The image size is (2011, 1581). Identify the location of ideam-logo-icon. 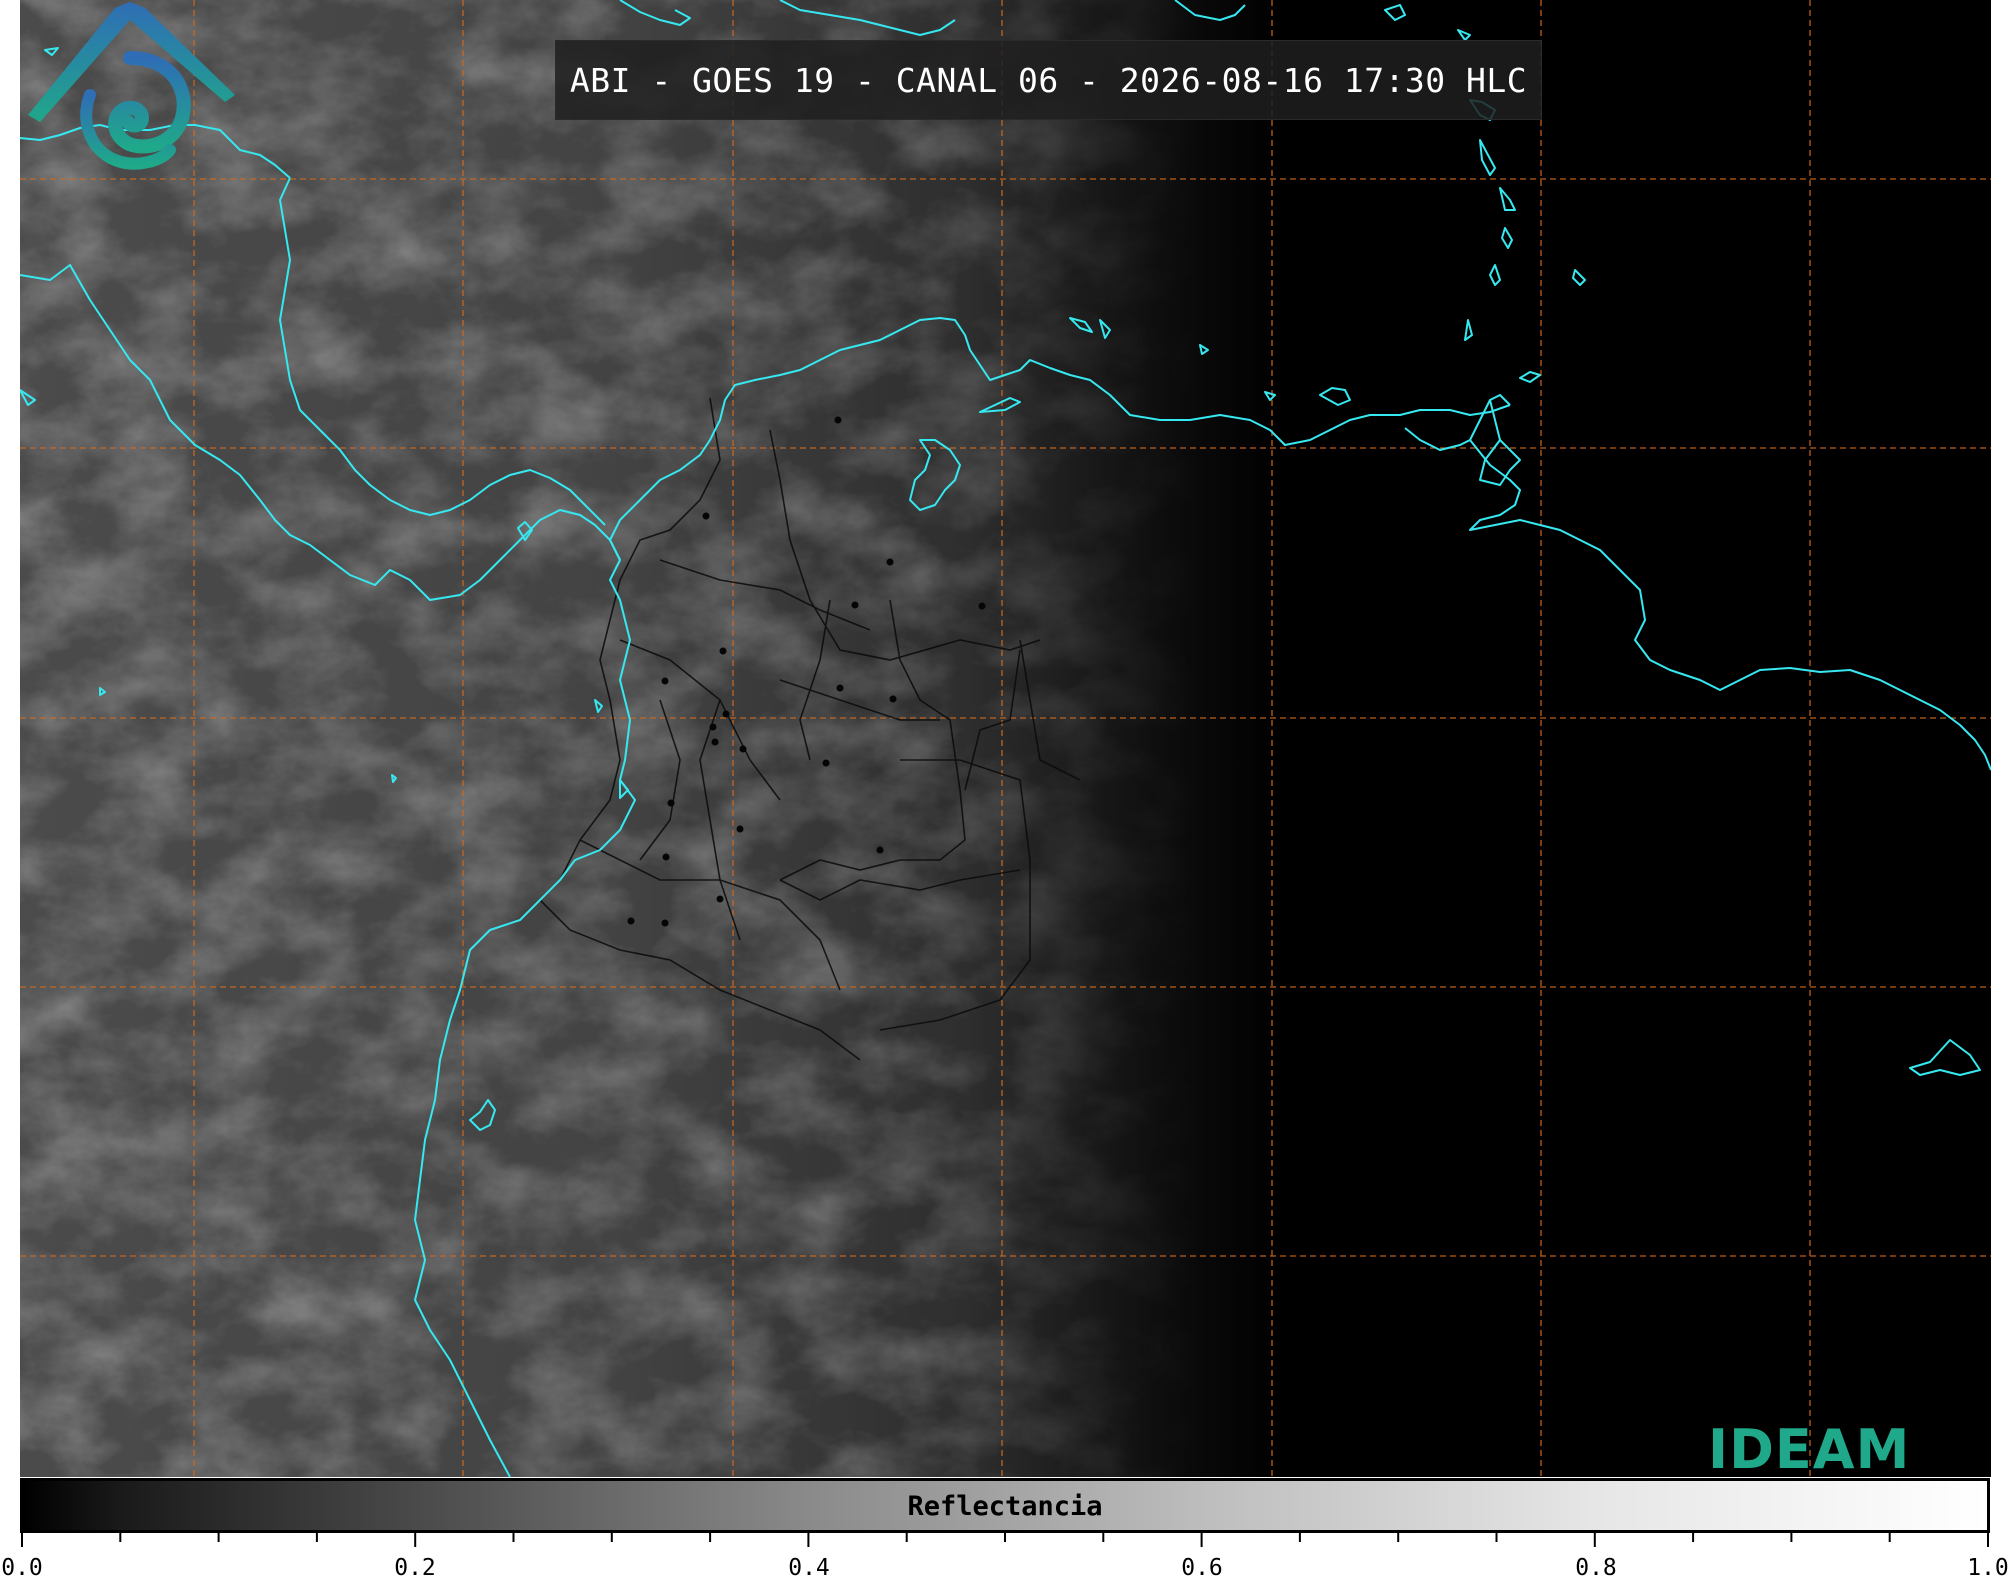
(131, 86).